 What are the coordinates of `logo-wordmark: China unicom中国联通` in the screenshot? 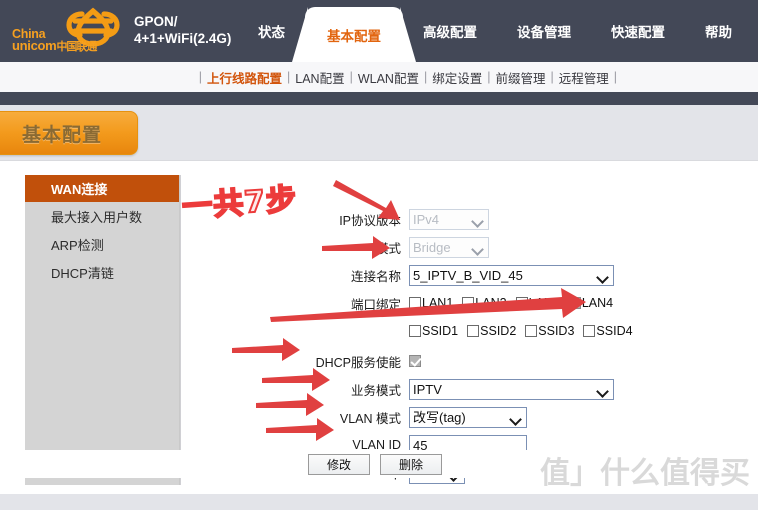 It's located at (54, 41).